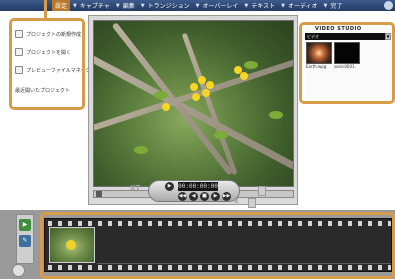 This screenshot has height=279, width=395. What do you see at coordinates (236, 201) in the screenshot?
I see `in-out-icon: X` at bounding box center [236, 201].